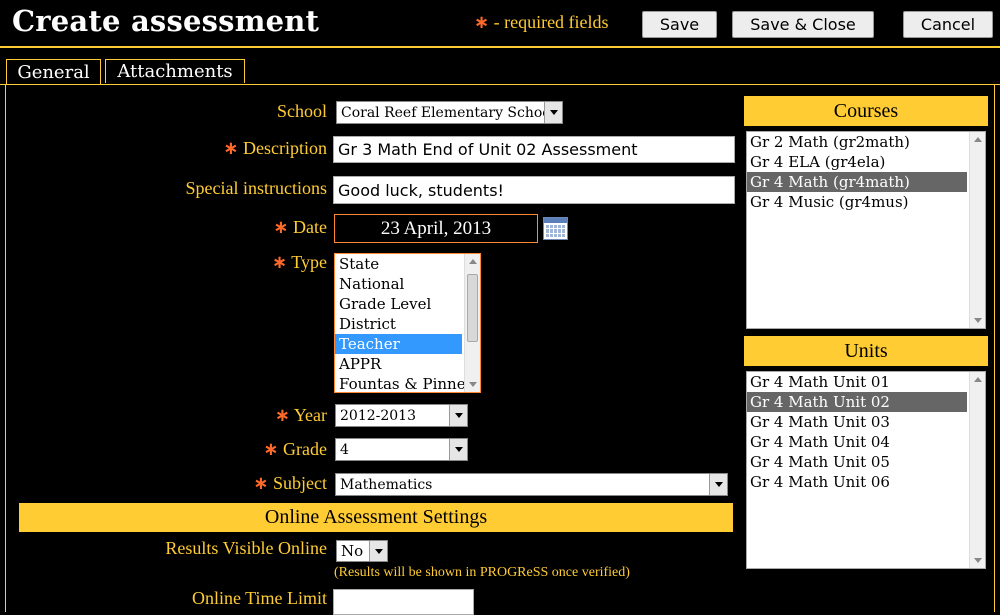  Describe the element at coordinates (866, 382) in the screenshot. I see `unit-item: Gr 4 Math Unit 01` at that location.